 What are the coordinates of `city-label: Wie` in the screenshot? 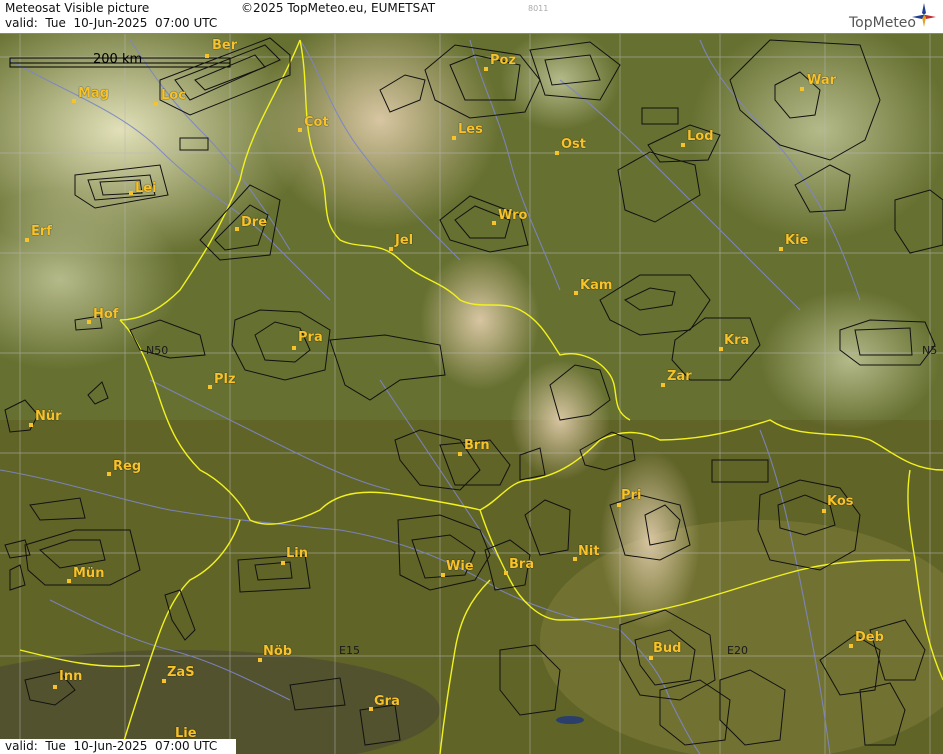 It's located at (460, 566).